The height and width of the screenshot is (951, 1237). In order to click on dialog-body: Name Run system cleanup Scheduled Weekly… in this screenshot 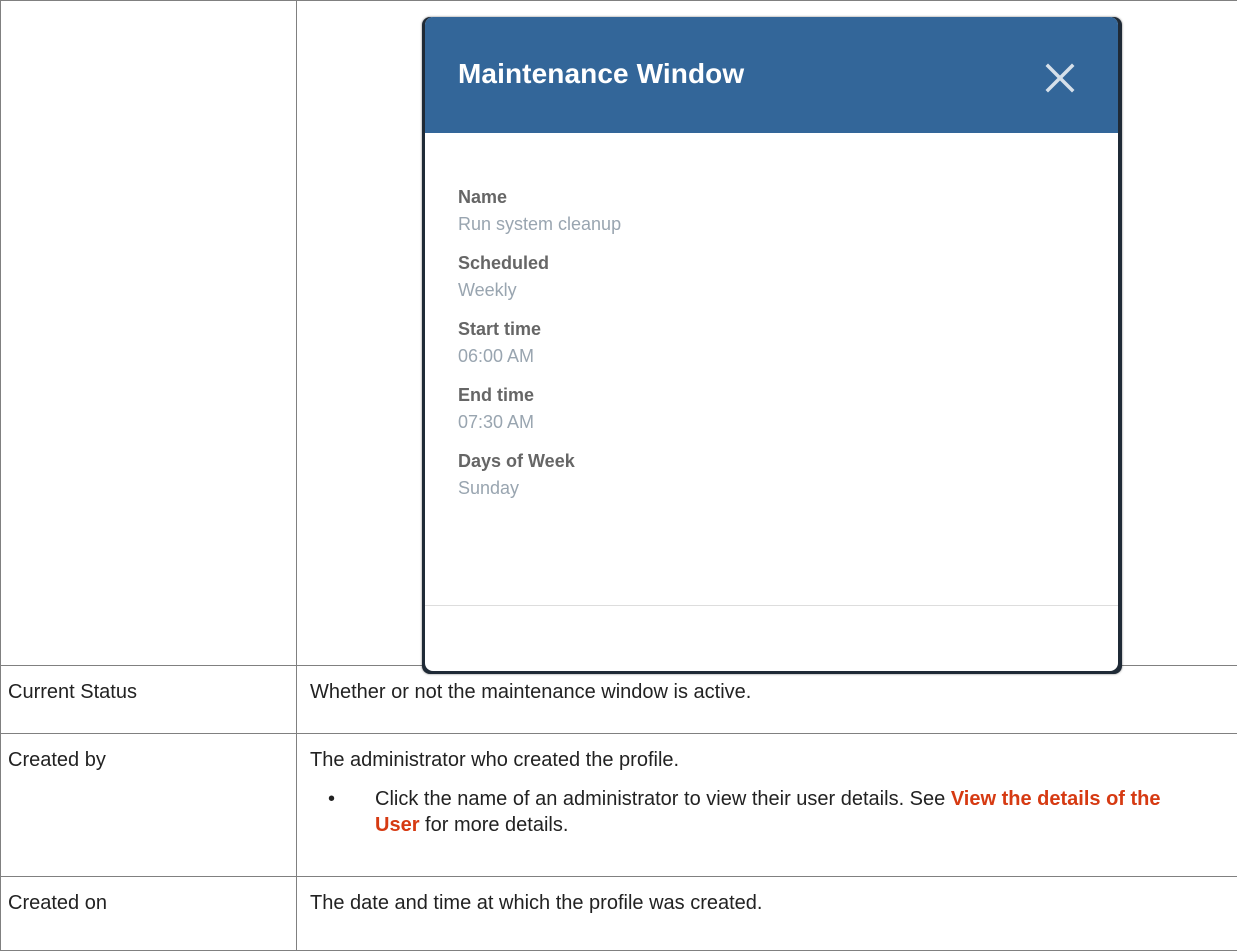, I will do `click(539, 350)`.